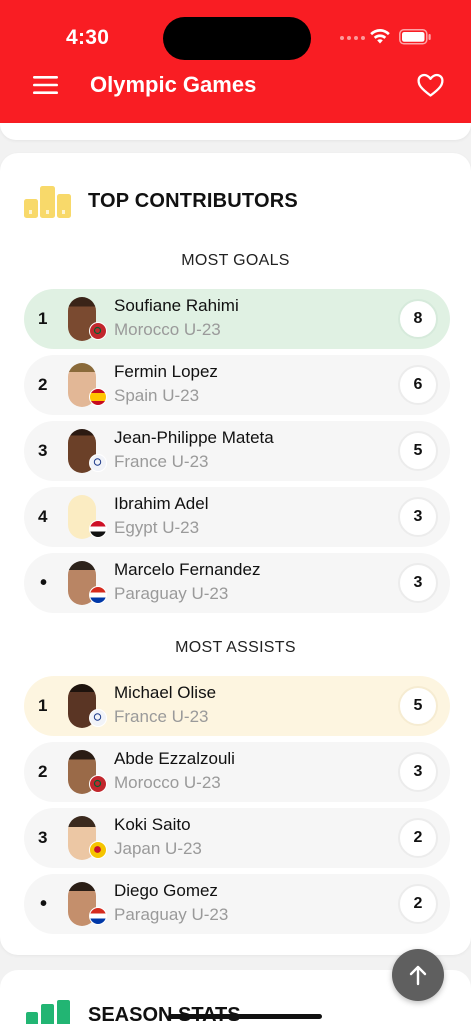 This screenshot has height=1024, width=471. Describe the element at coordinates (166, 371) in the screenshot. I see `player-name: Fermin Lopez` at that location.